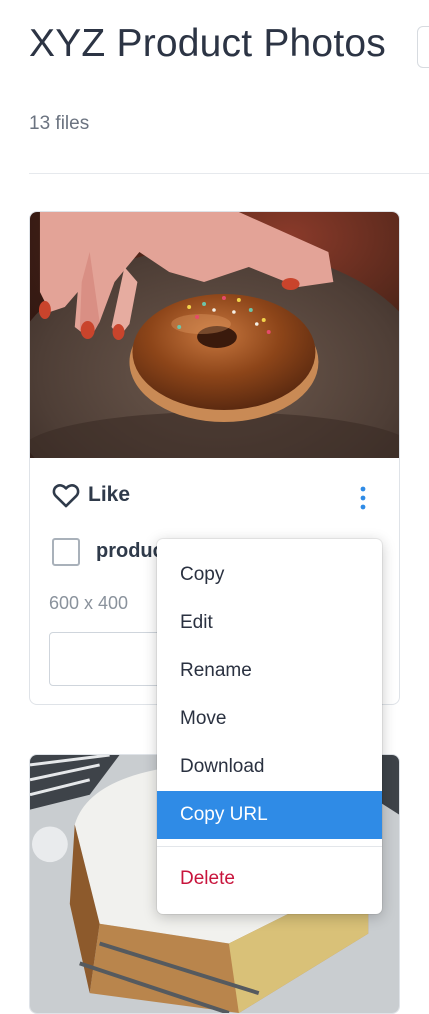 This screenshot has height=1014, width=429. What do you see at coordinates (363, 498) in the screenshot?
I see `vertical-ellipsis-icon` at bounding box center [363, 498].